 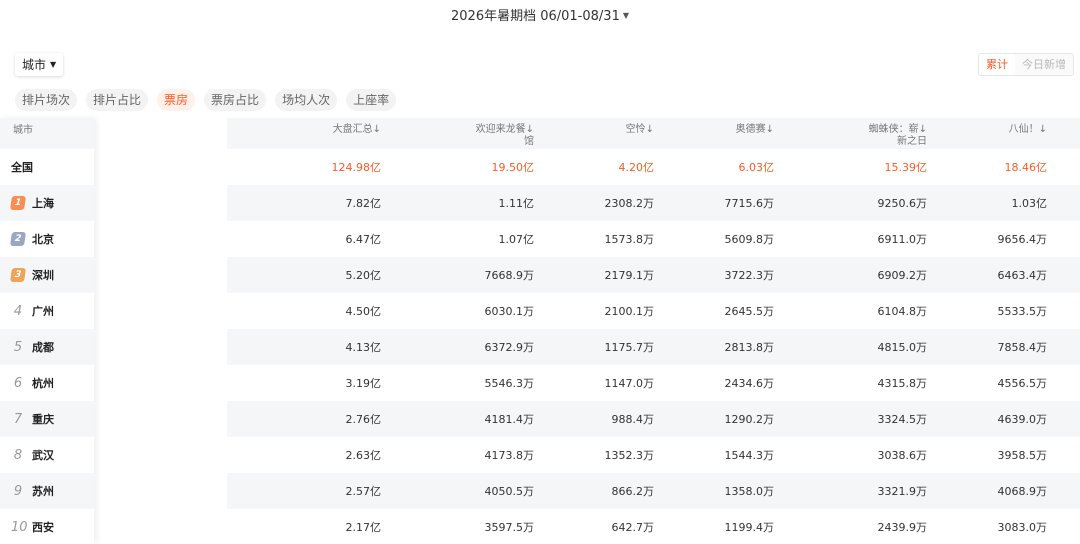 What do you see at coordinates (1027, 129) in the screenshot?
I see `column-header-label: 八仙！↓` at bounding box center [1027, 129].